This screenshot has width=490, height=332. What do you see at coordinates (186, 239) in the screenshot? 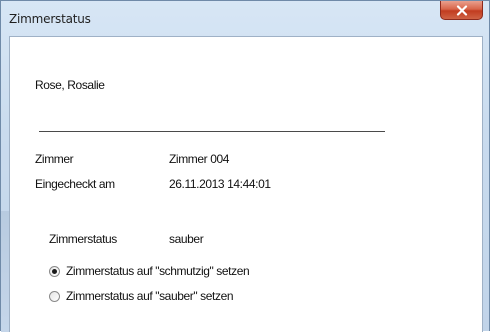
I see `status-value: sauber` at bounding box center [186, 239].